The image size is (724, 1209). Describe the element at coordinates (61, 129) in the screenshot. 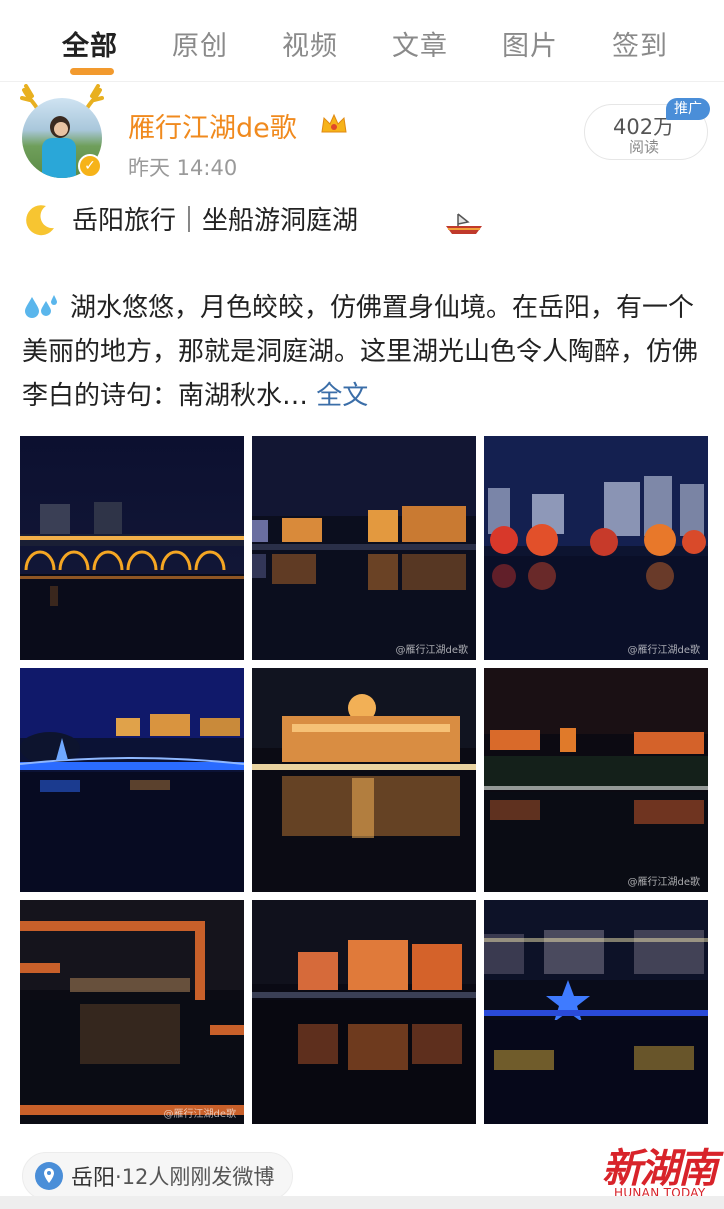

I see `avatar-face` at that location.